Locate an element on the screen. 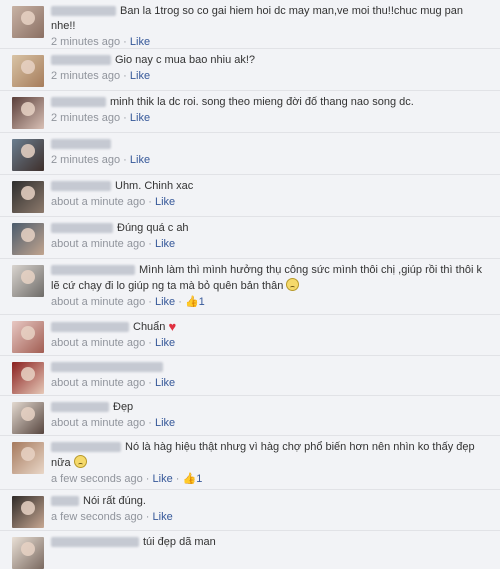 The image size is (500, 569). comment-item: 2 minutes ago · Like is located at coordinates (250, 154).